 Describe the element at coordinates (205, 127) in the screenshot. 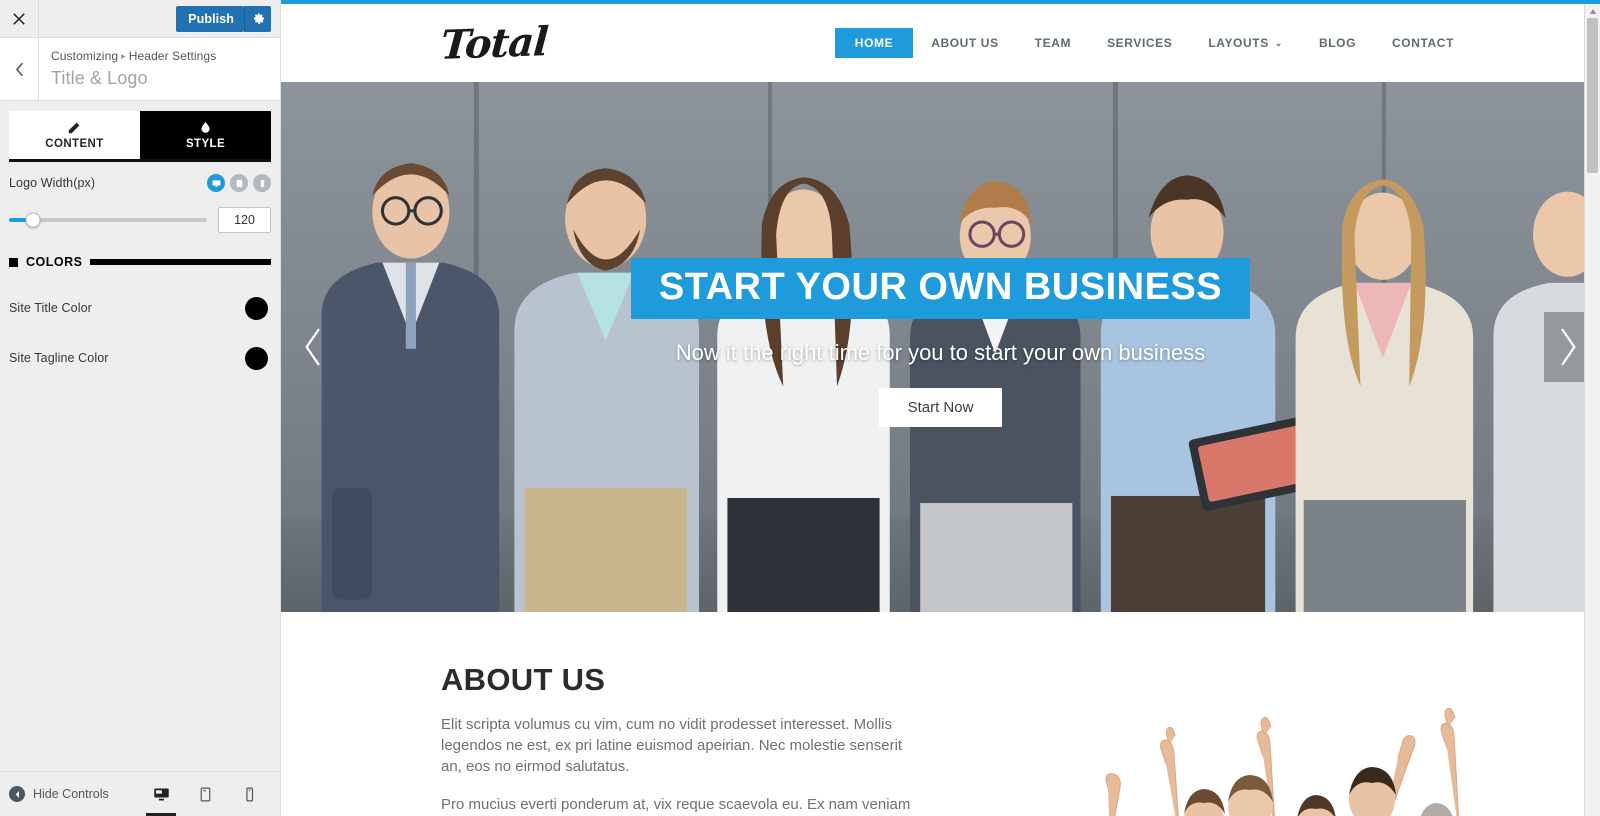

I see `paint-drop-icon` at that location.